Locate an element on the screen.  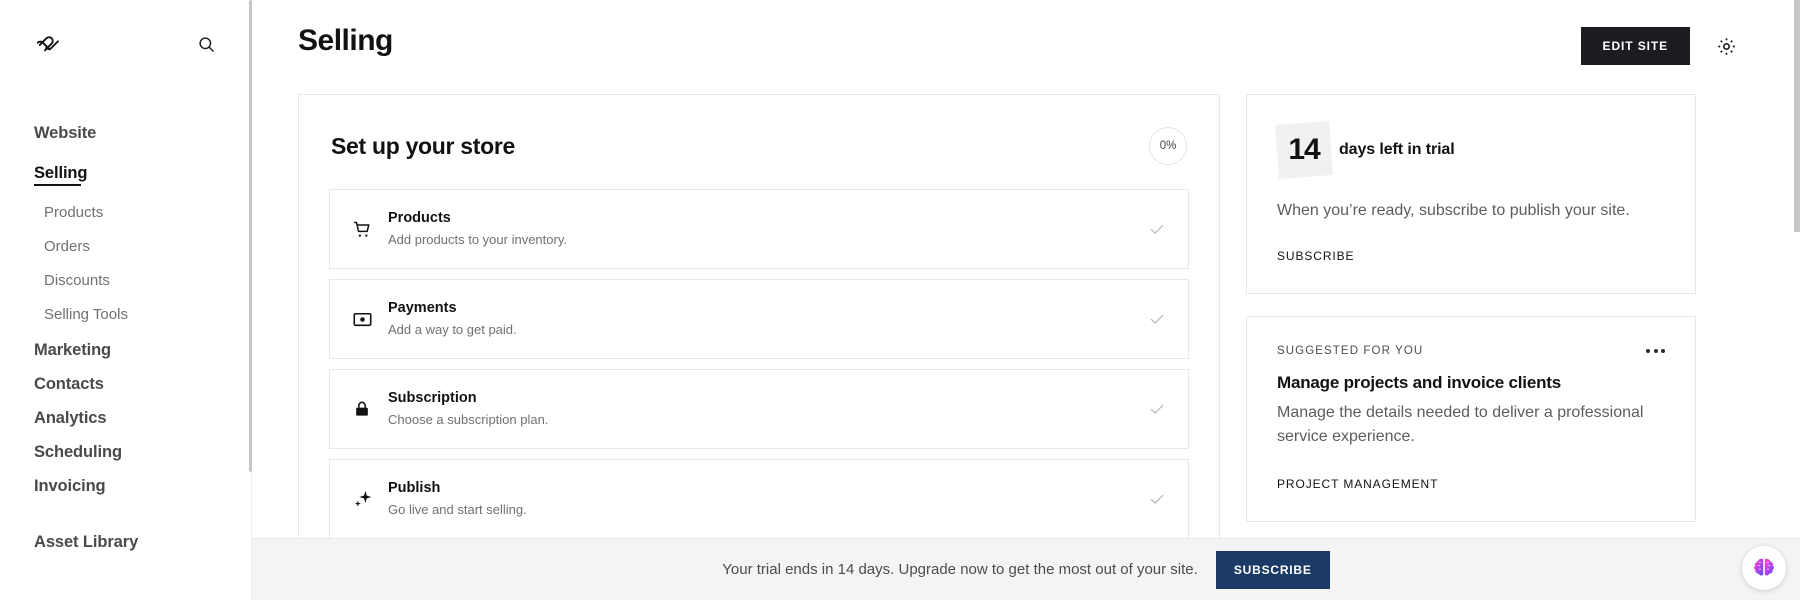
task-text: Payments Add a way to get paid. is located at coordinates (763, 319).